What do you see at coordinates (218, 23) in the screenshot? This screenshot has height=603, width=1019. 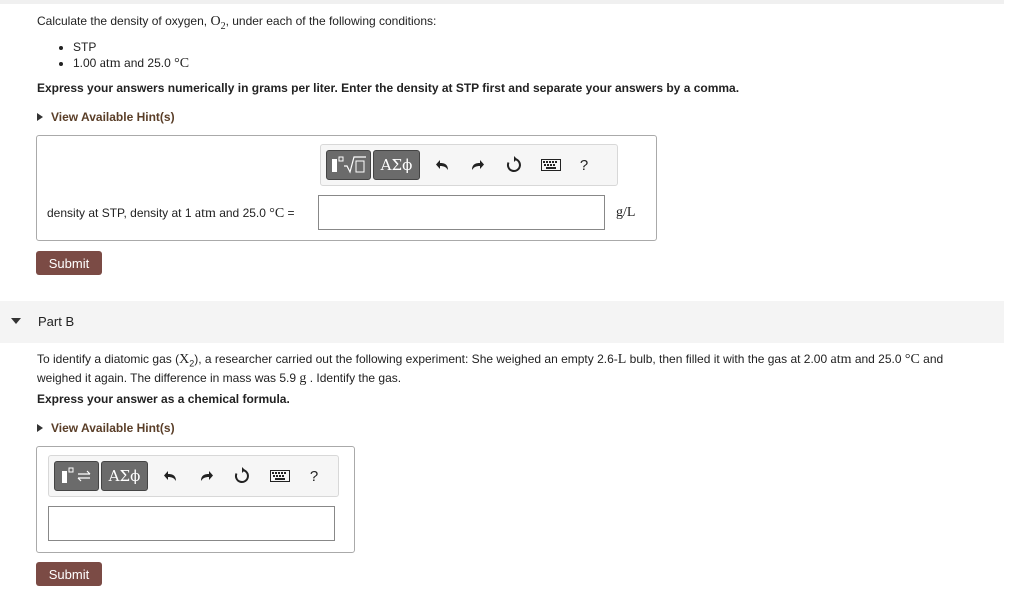 I see `oxygen-formula: O2` at bounding box center [218, 23].